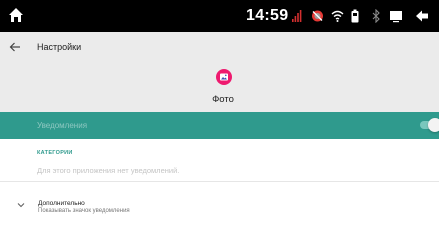  What do you see at coordinates (317, 16) in the screenshot?
I see `notification-muted-icon` at bounding box center [317, 16].